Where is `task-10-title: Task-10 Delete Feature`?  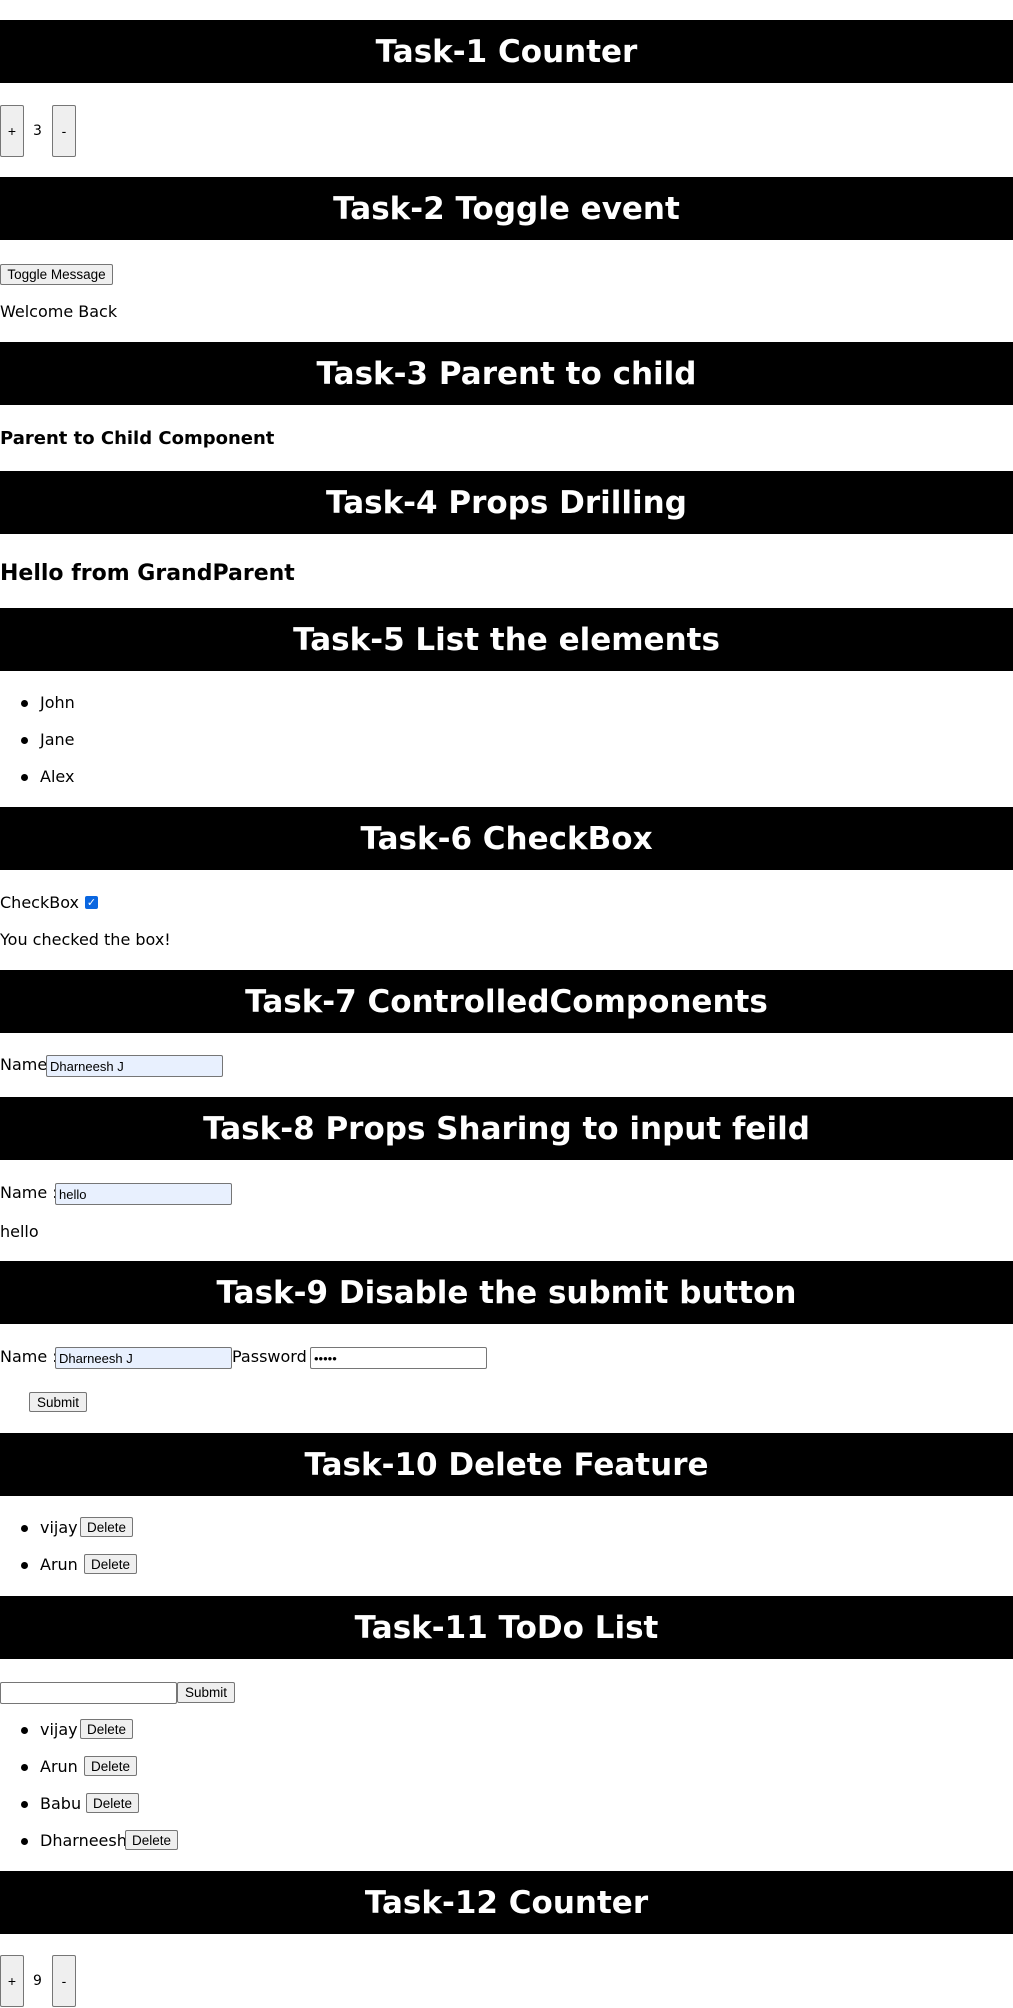
task-10-title: Task-10 Delete Feature is located at coordinates (506, 1464).